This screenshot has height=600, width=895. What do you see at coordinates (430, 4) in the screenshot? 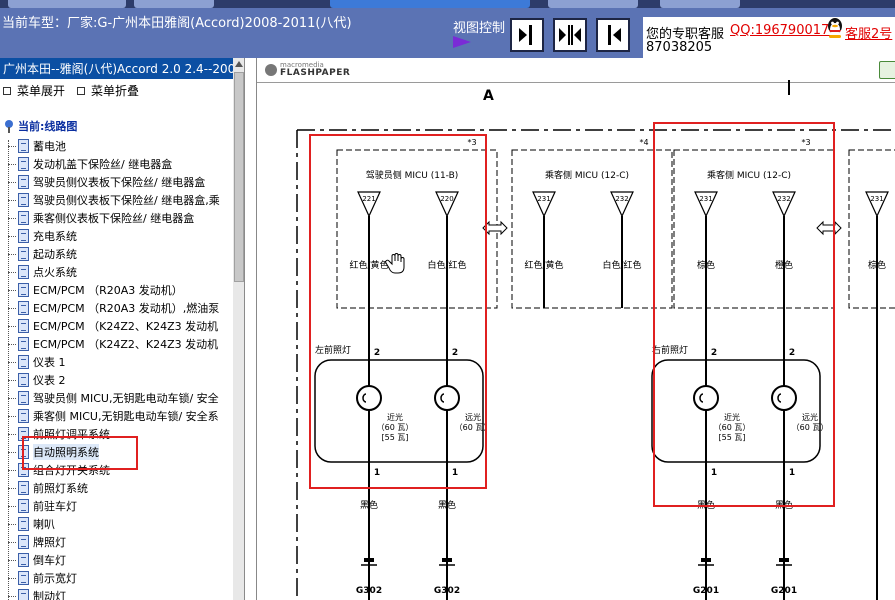
I see `top-tab-active` at bounding box center [430, 4].